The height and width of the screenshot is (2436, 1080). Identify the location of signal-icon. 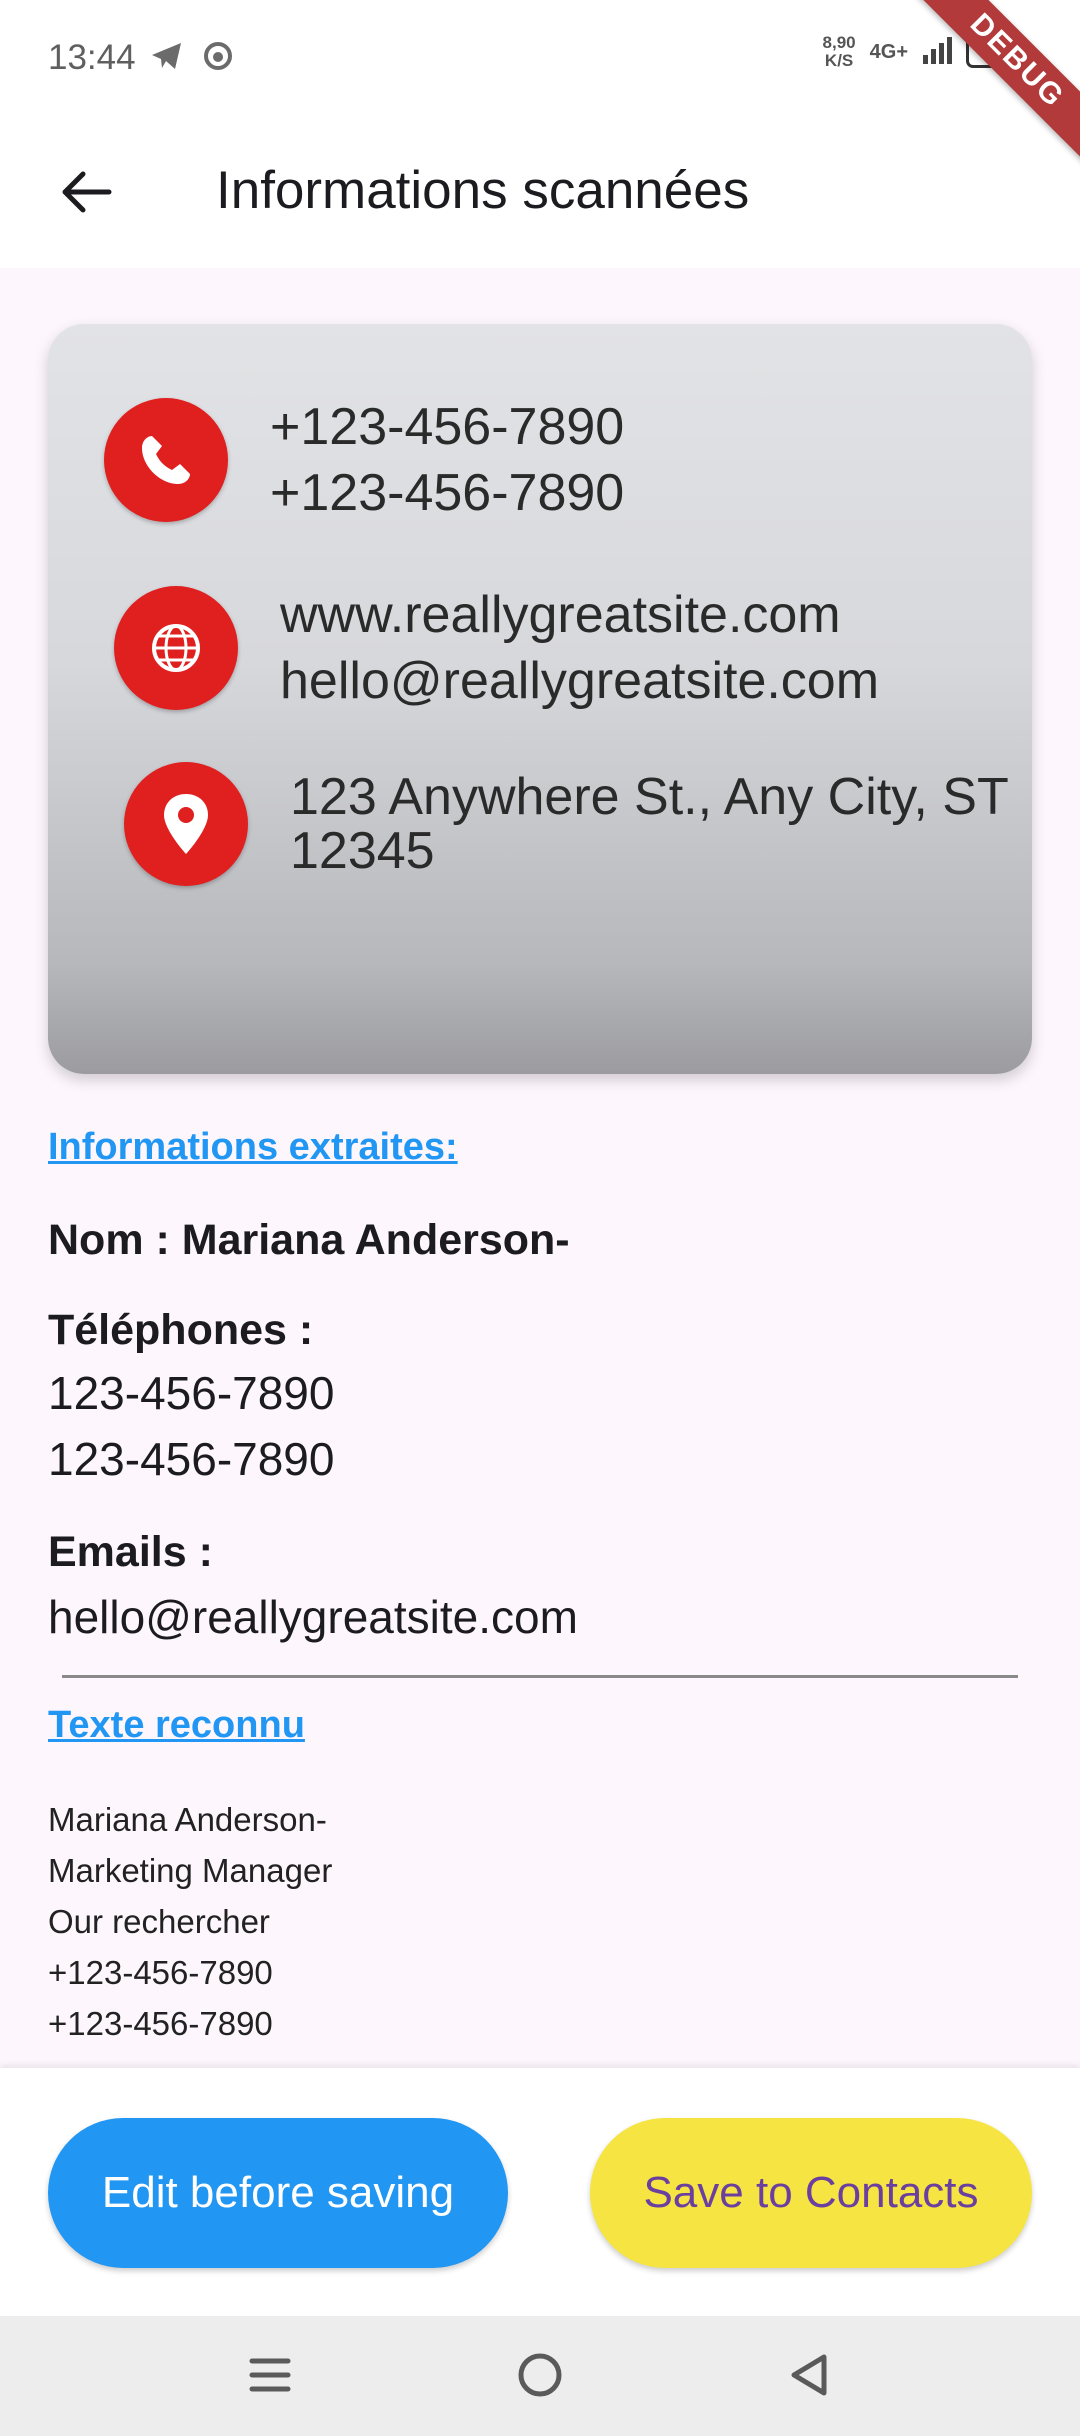
(937, 52).